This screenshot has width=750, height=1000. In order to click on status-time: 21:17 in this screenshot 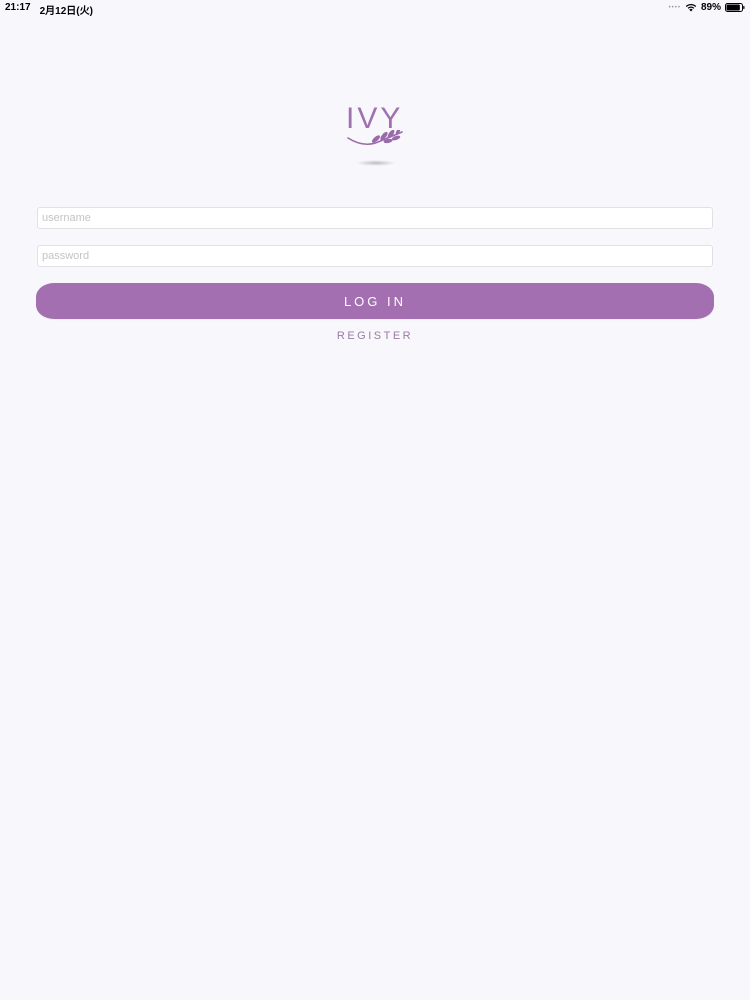, I will do `click(18, 7)`.